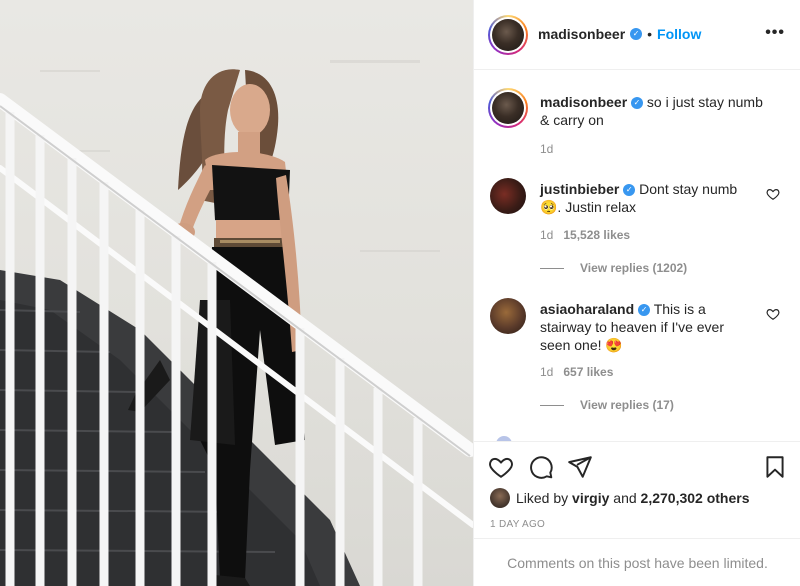  I want to click on author-username: madisonbeer, so click(581, 34).